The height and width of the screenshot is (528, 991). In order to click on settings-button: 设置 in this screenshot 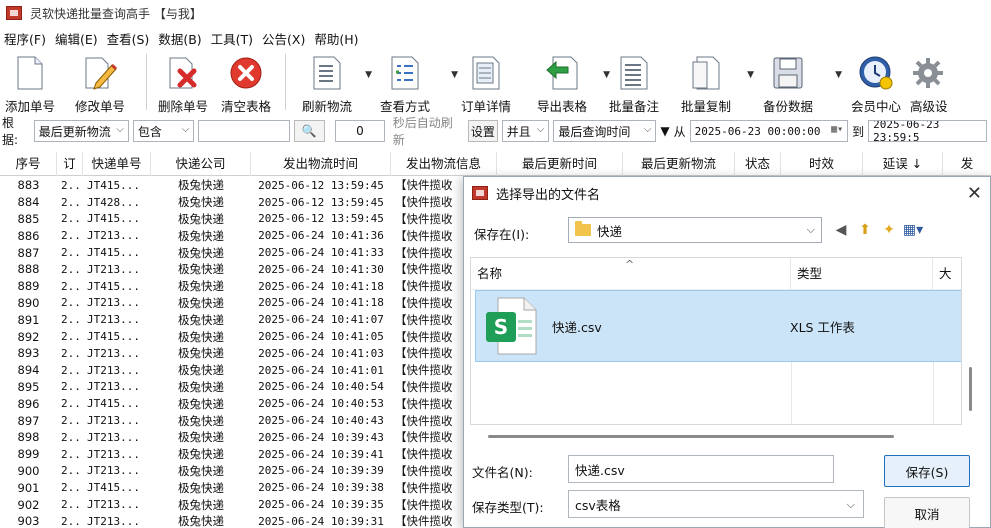, I will do `click(483, 131)`.